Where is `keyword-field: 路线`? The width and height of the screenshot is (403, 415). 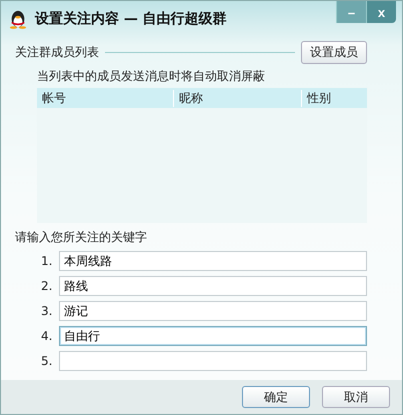
keyword-field: 路线 is located at coordinates (213, 286).